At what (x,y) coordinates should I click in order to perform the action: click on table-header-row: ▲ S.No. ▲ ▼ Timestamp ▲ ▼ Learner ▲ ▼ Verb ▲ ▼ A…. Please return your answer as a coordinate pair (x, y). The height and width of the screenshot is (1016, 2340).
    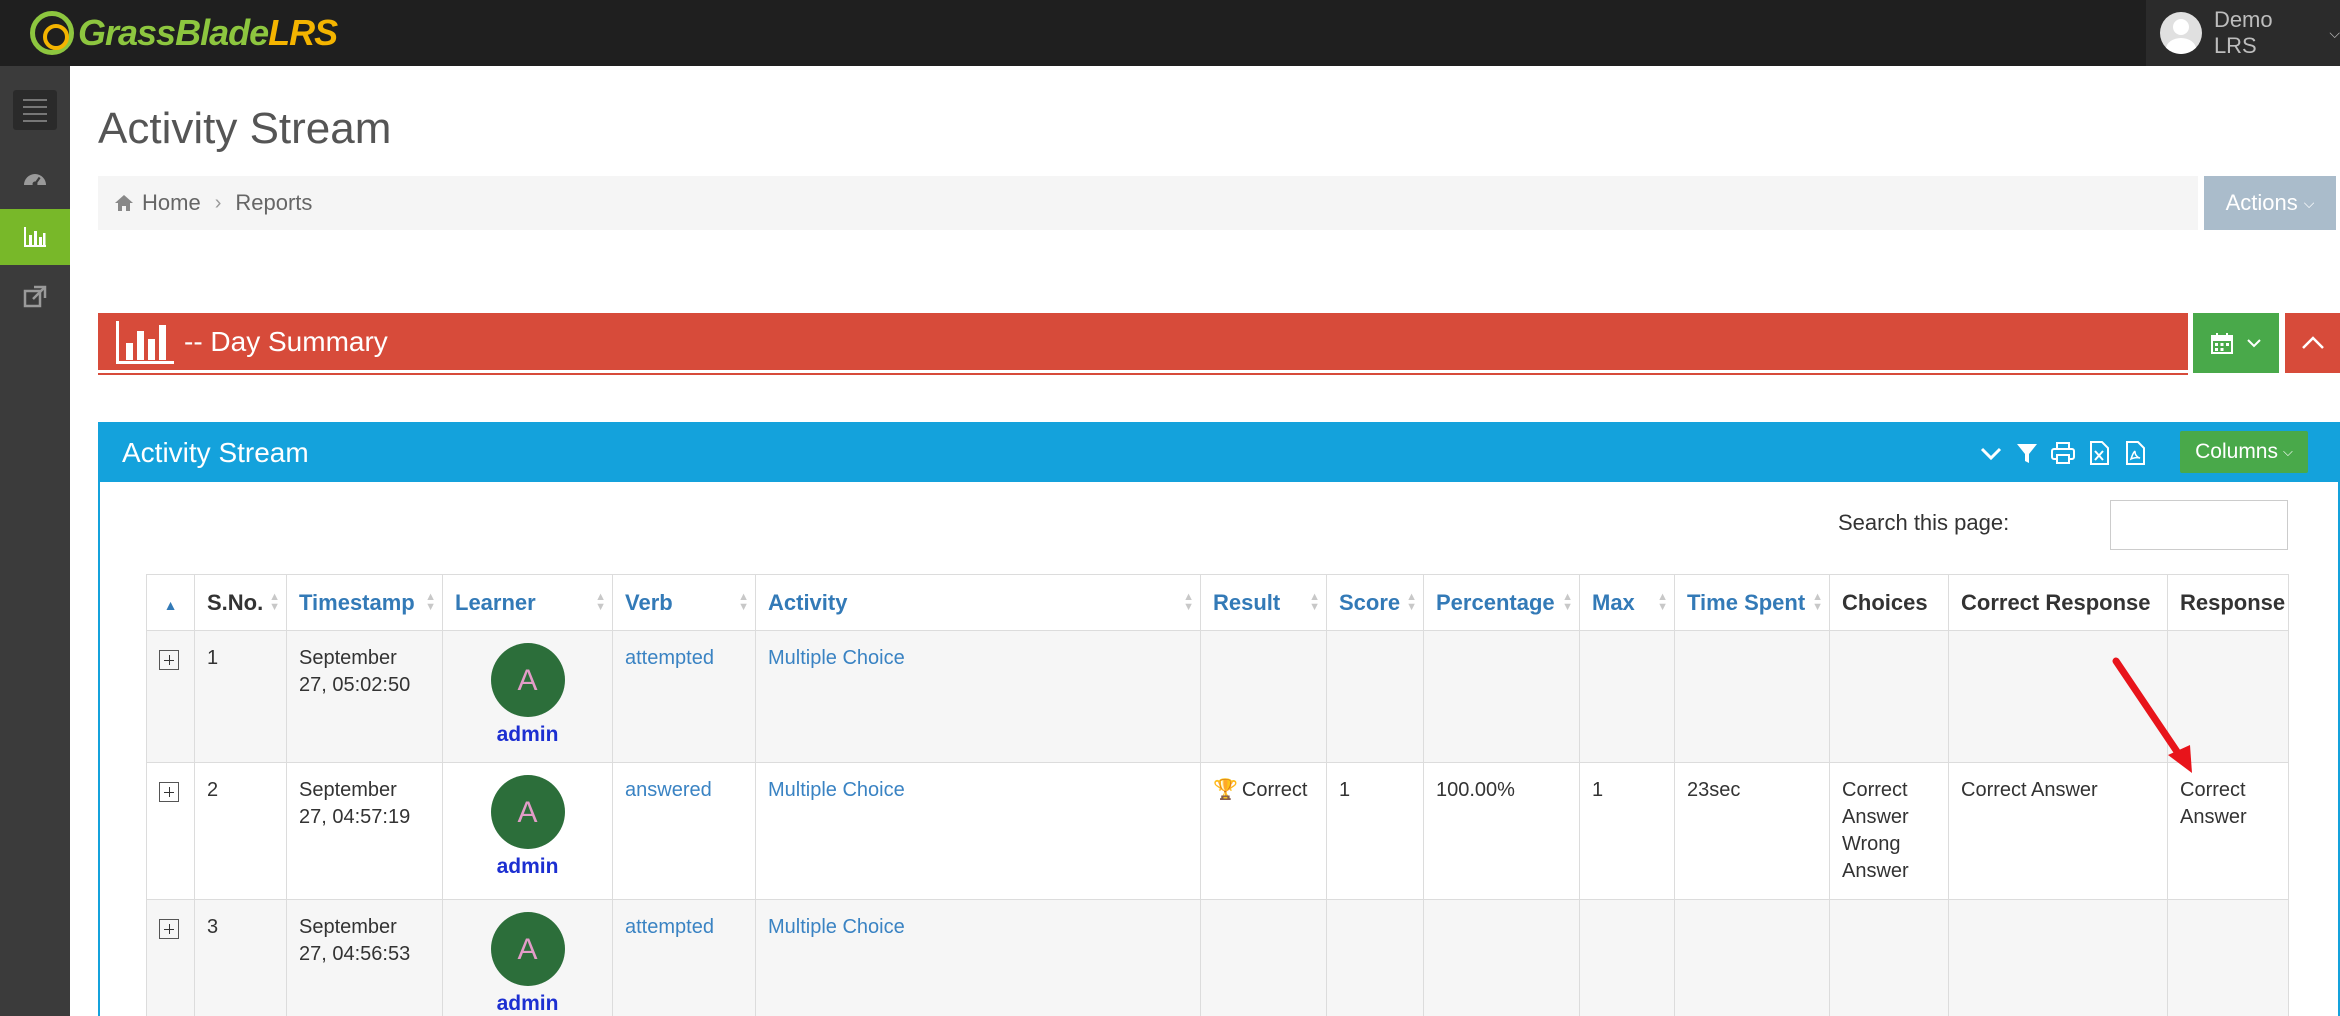
    Looking at the image, I should click on (1217, 602).